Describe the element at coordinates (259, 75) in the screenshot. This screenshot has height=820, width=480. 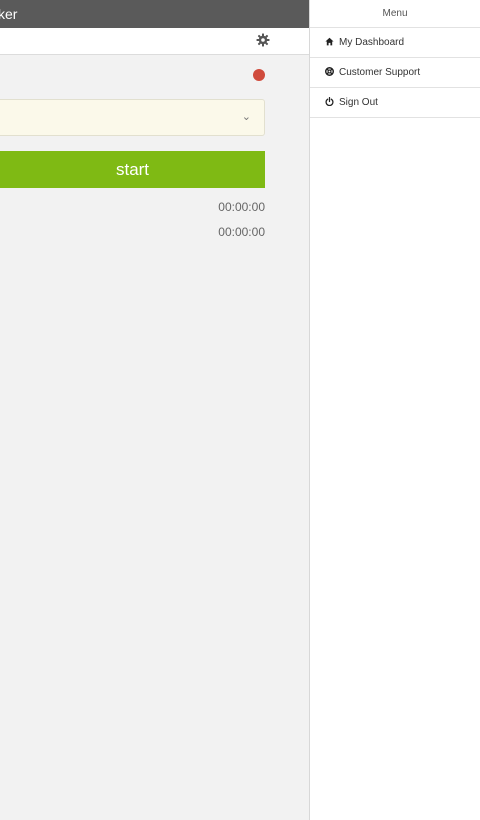
I see `status-indicator` at that location.